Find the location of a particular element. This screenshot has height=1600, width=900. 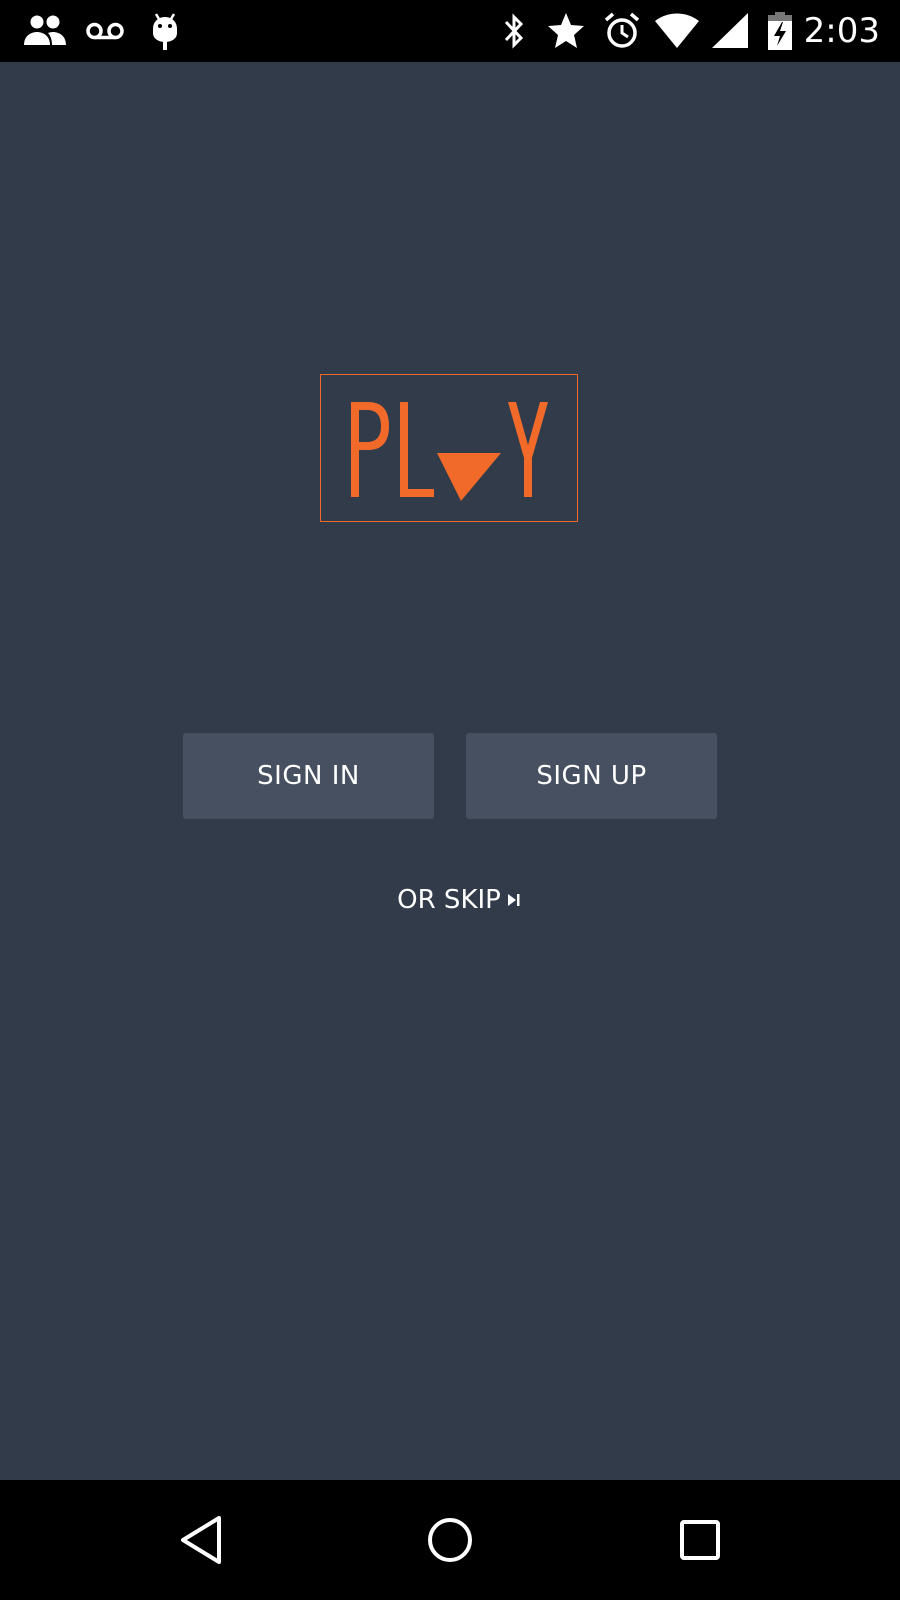

sign-in-button: SIGN IN is located at coordinates (308, 776).